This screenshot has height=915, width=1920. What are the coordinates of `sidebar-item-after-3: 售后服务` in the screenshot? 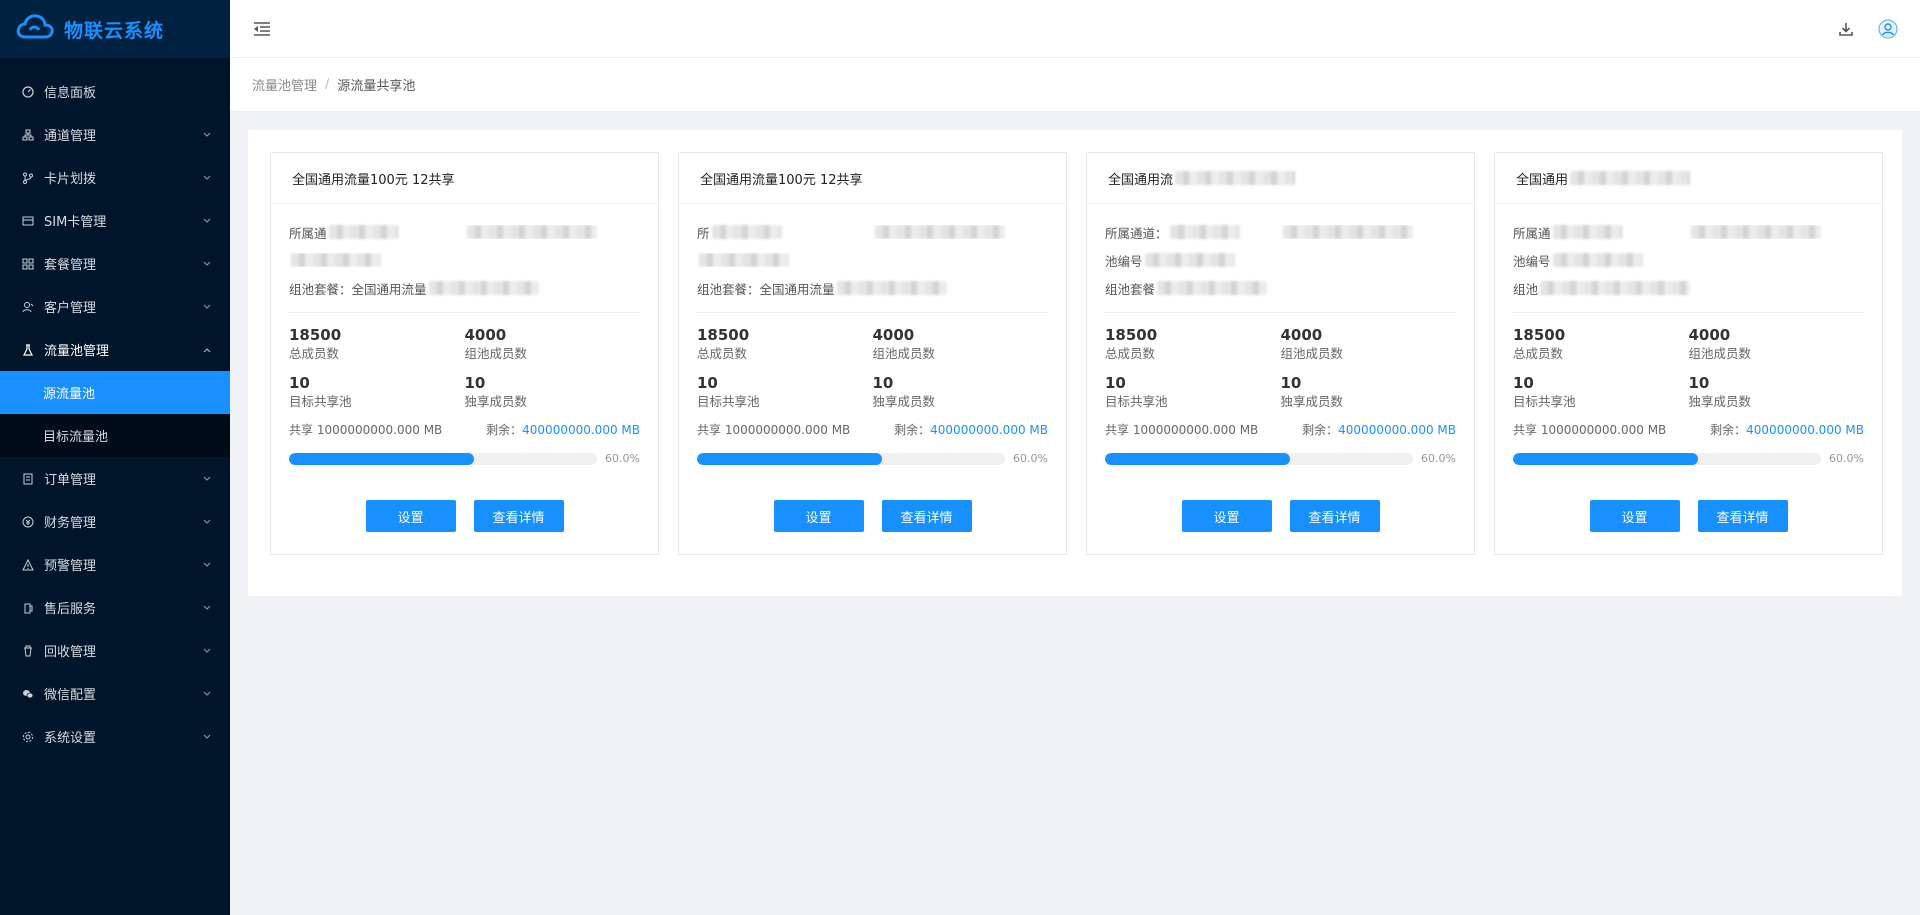 It's located at (115, 607).